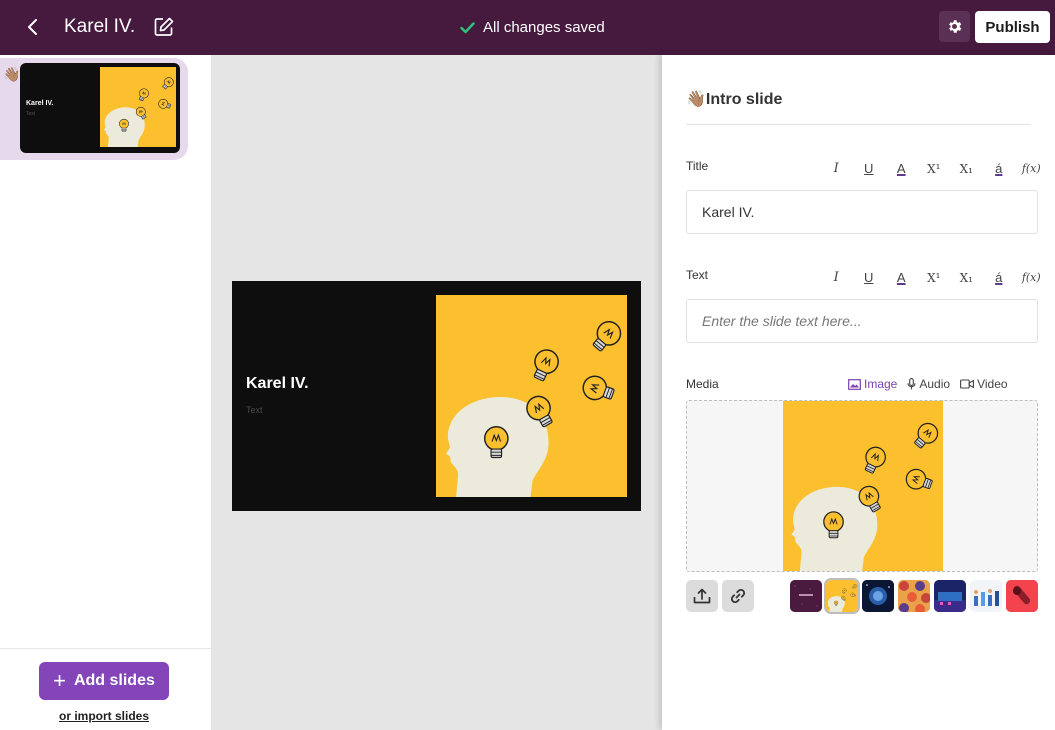 Image resolution: width=1055 pixels, height=730 pixels. Describe the element at coordinates (862, 321) in the screenshot. I see `text-input` at that location.